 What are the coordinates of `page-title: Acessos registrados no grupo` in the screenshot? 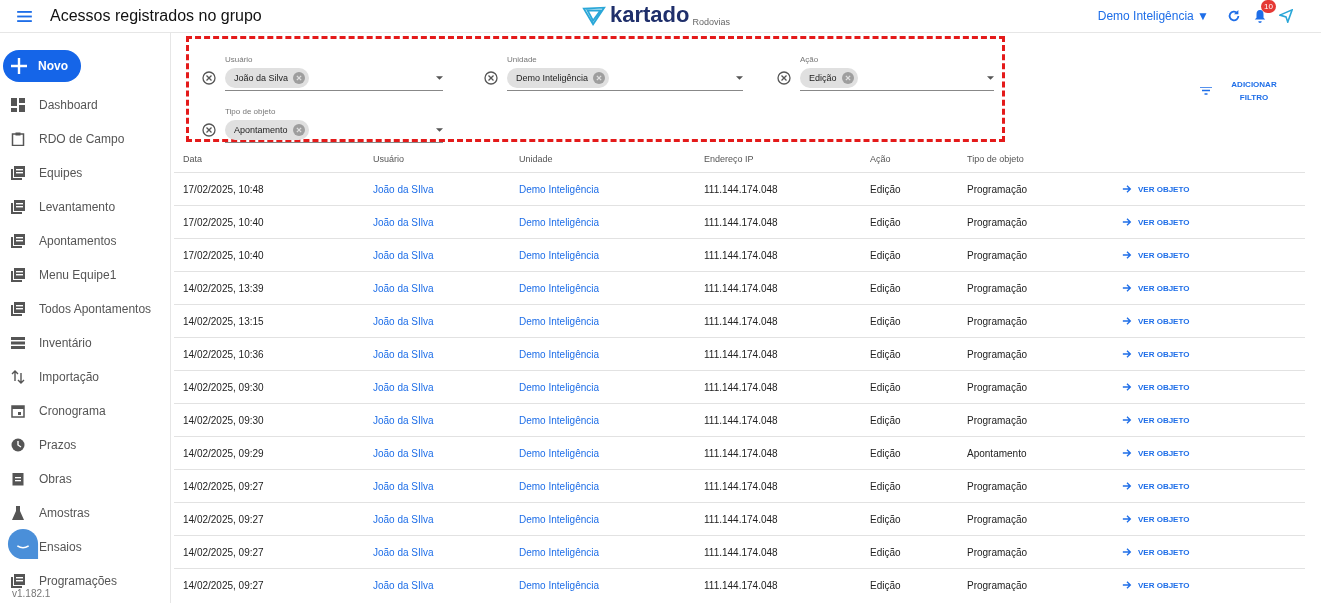 It's located at (156, 16).